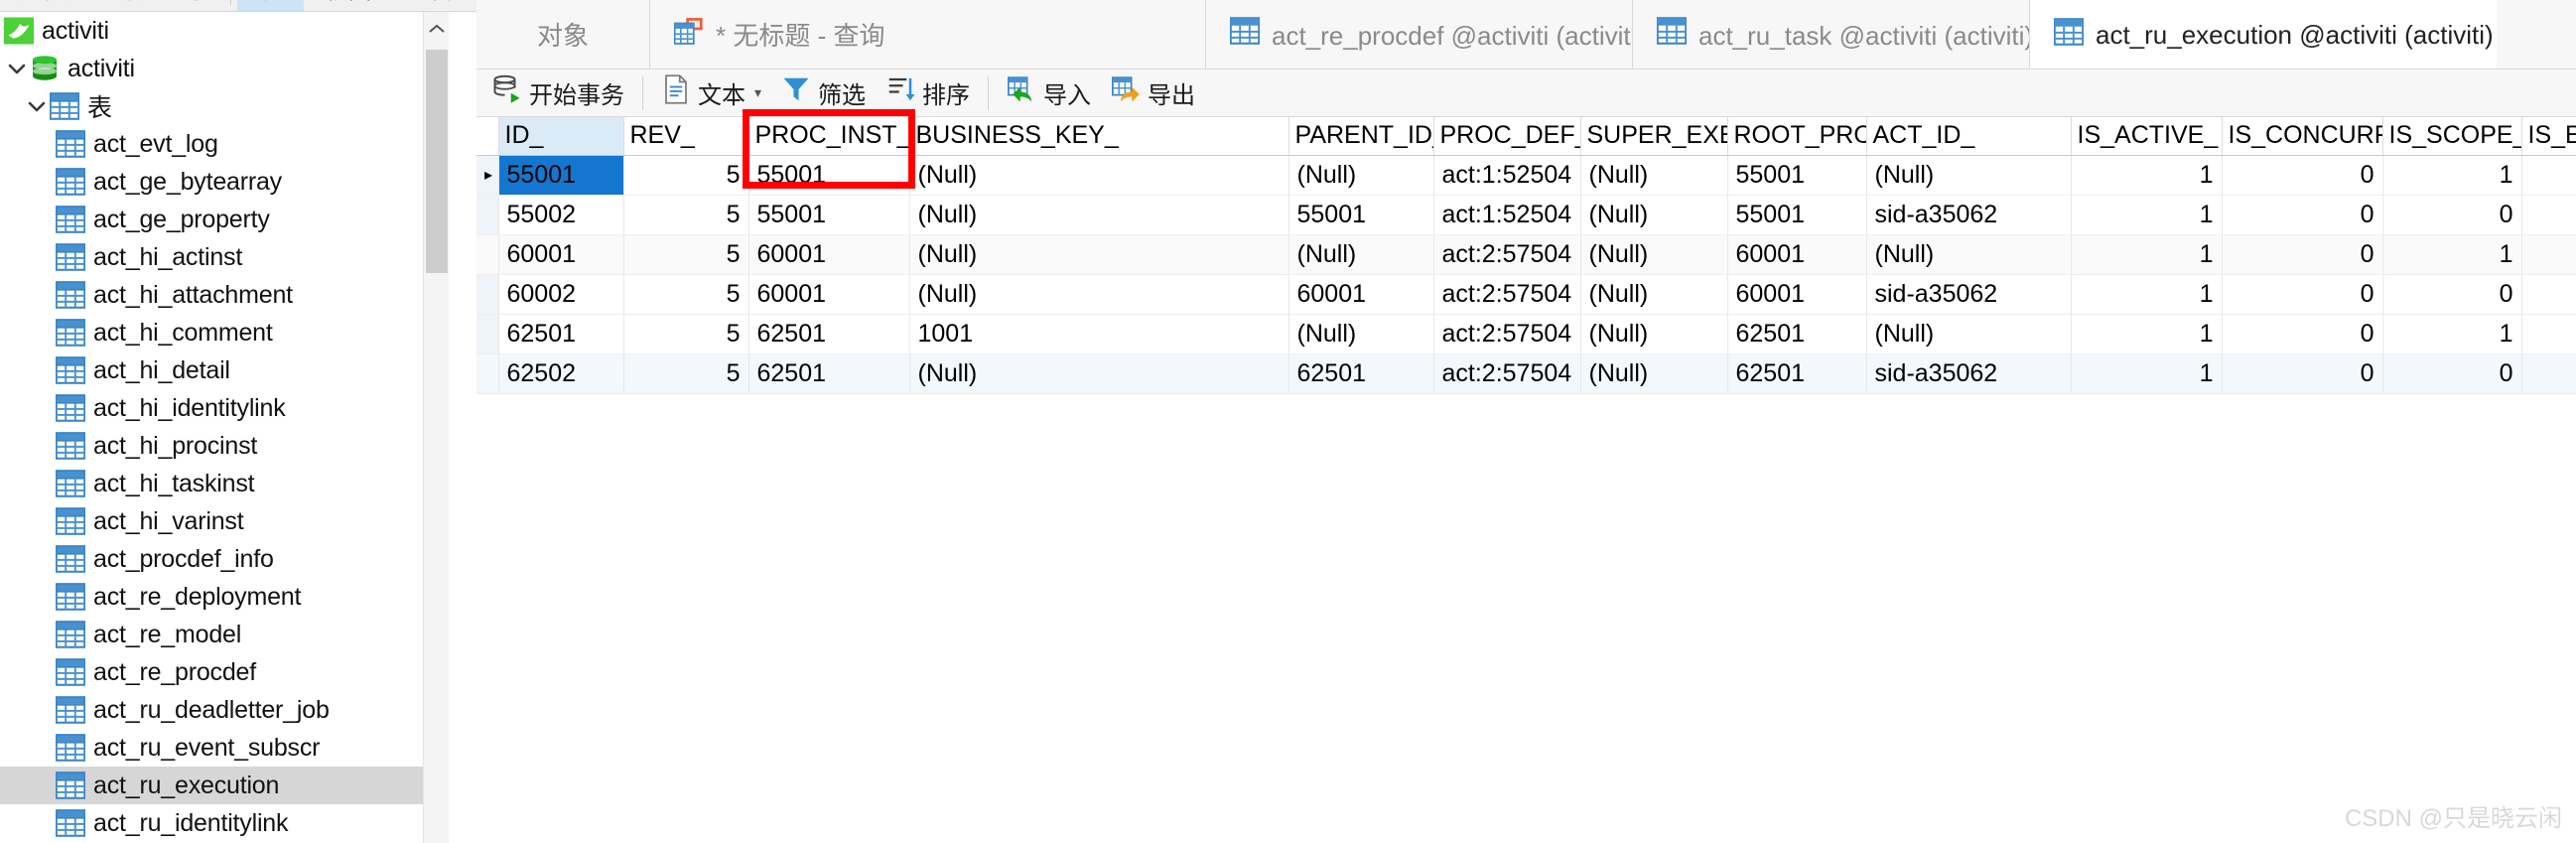 This screenshot has height=843, width=2576. What do you see at coordinates (1507, 136) in the screenshot?
I see `column-header-PROC_DEF_I: PROC_DEF_I` at bounding box center [1507, 136].